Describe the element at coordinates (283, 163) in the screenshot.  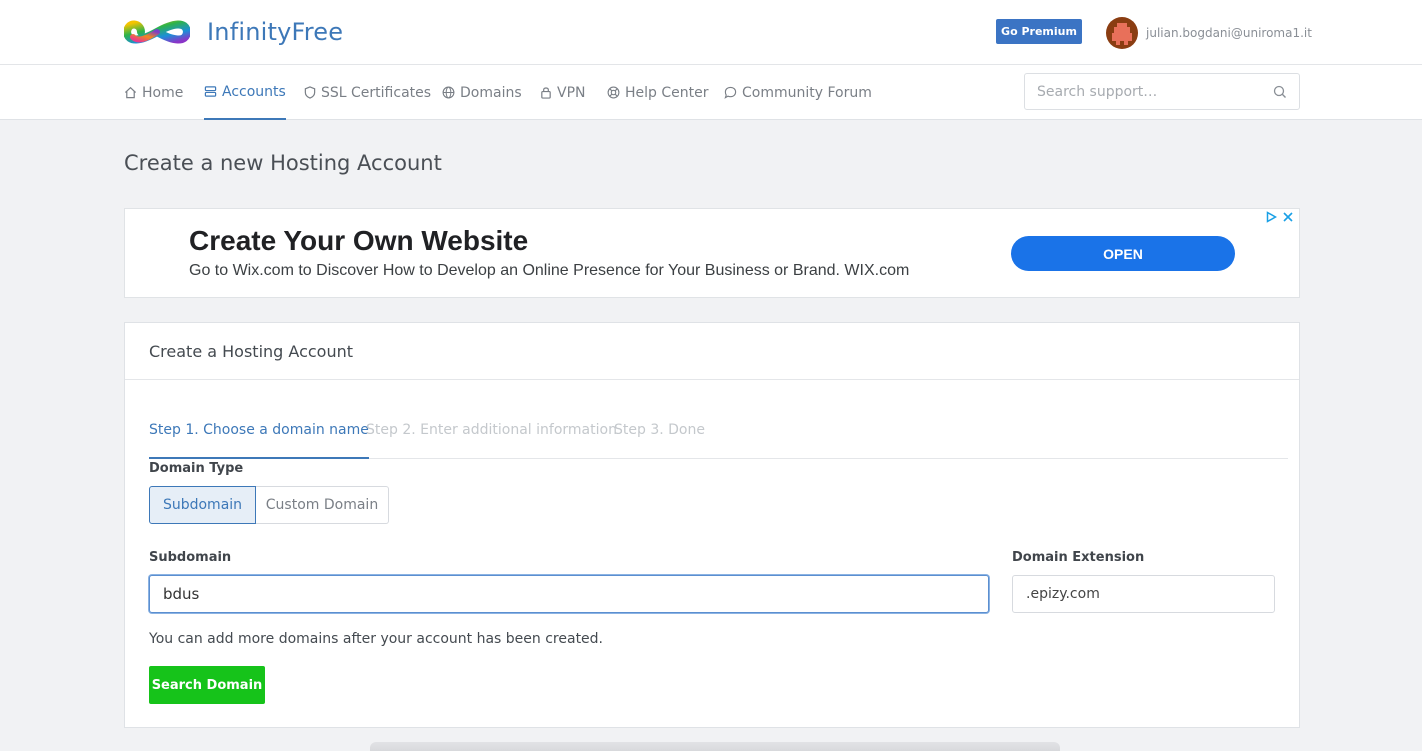
I see `page-title: Create a new Hosting Account` at that location.